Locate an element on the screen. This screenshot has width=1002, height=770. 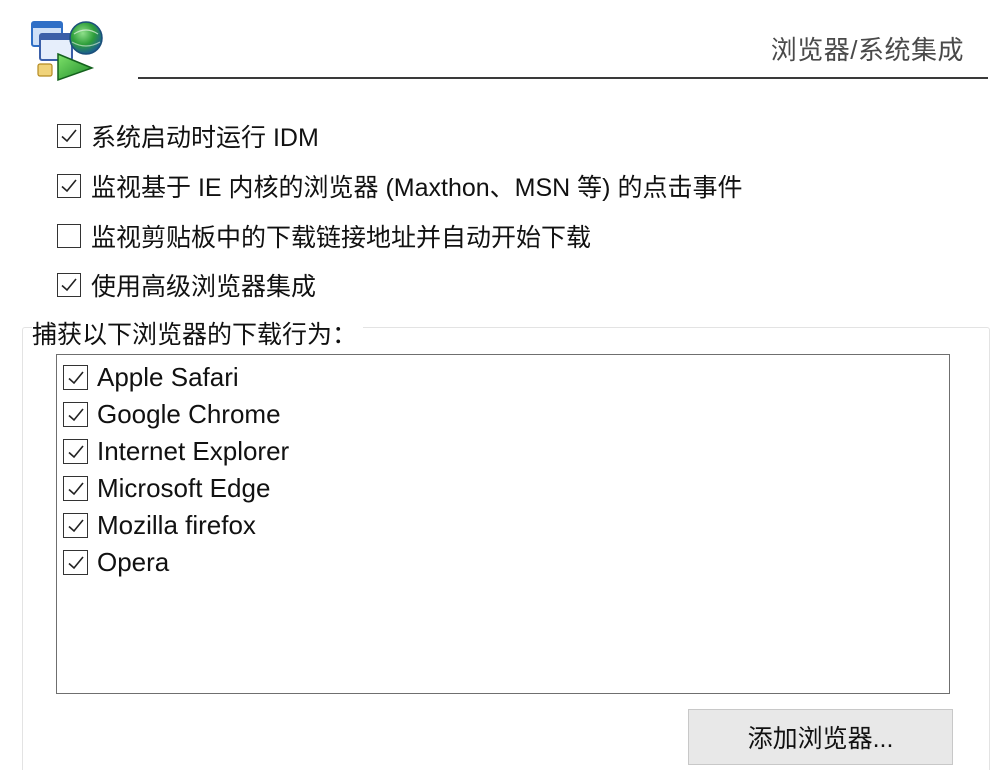
browser-label: Microsoft Edge is located at coordinates (184, 488).